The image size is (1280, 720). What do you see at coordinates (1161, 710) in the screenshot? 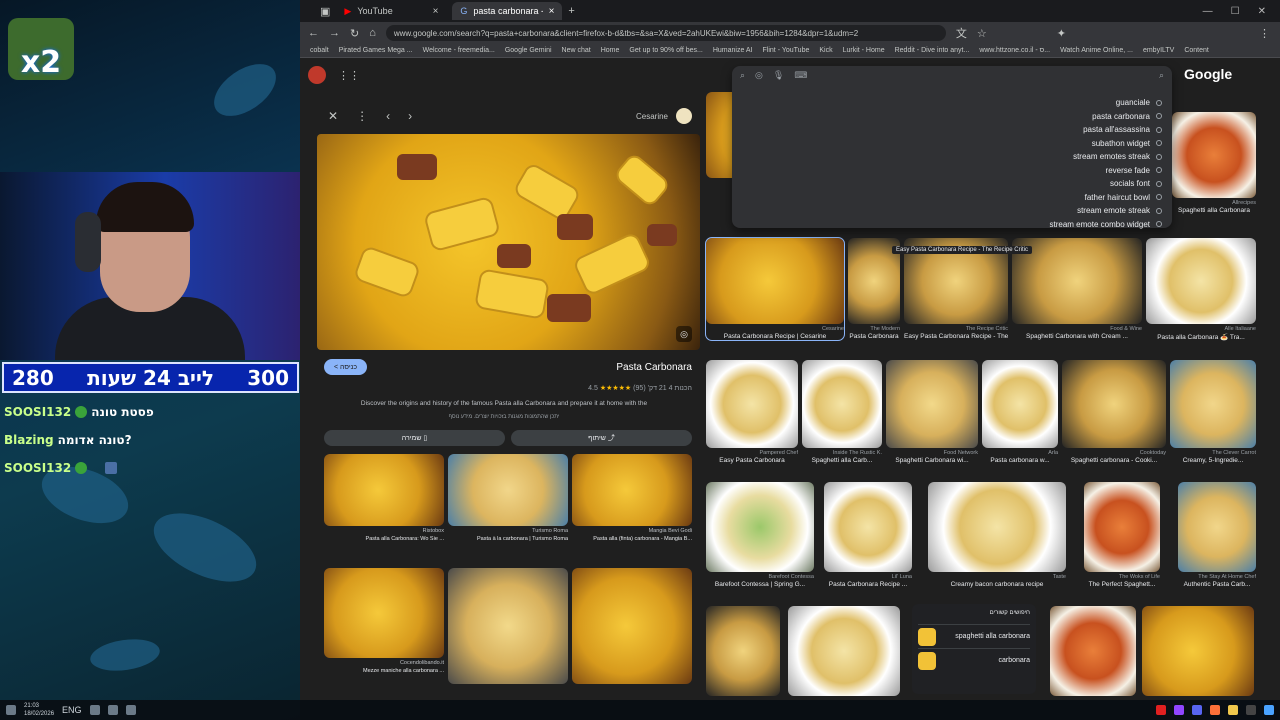
I see `youtube-app-icon` at bounding box center [1161, 710].